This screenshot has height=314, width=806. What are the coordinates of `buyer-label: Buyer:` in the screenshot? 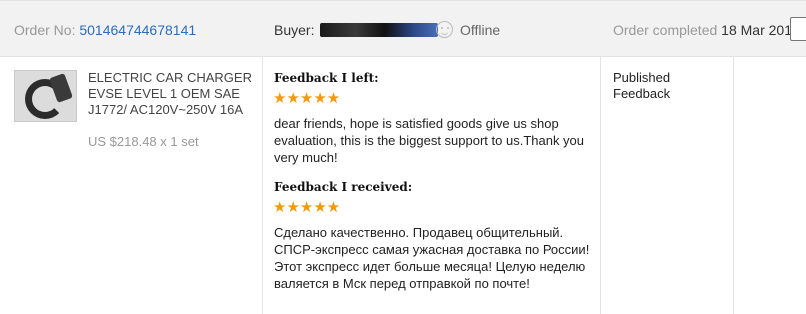 It's located at (294, 30).